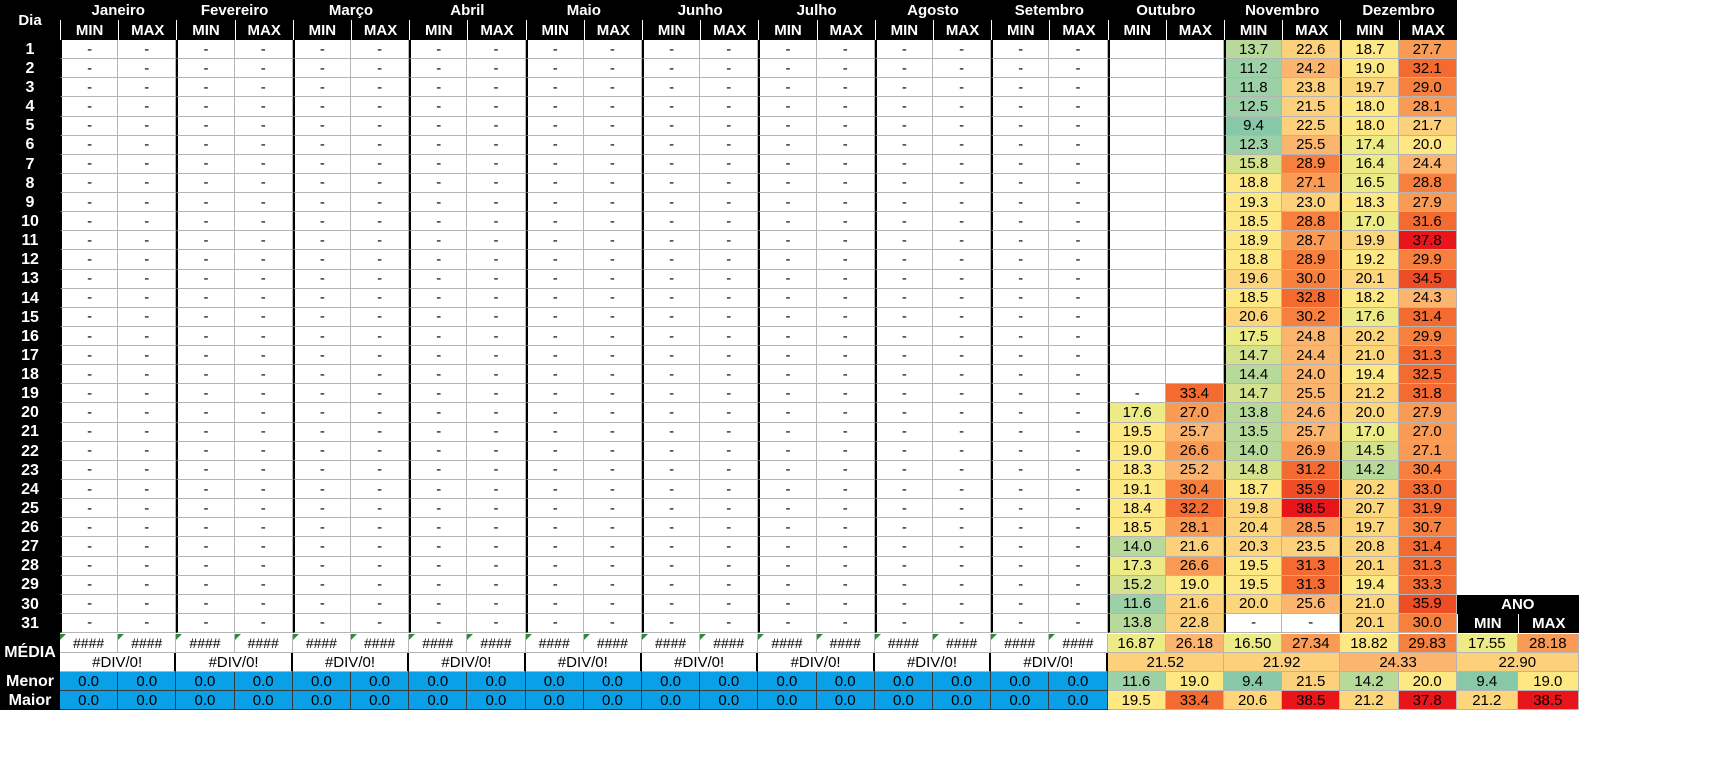 Image resolution: width=1729 pixels, height=782 pixels. Describe the element at coordinates (1253, 222) in the screenshot. I see `min-cell: 18.5` at that location.